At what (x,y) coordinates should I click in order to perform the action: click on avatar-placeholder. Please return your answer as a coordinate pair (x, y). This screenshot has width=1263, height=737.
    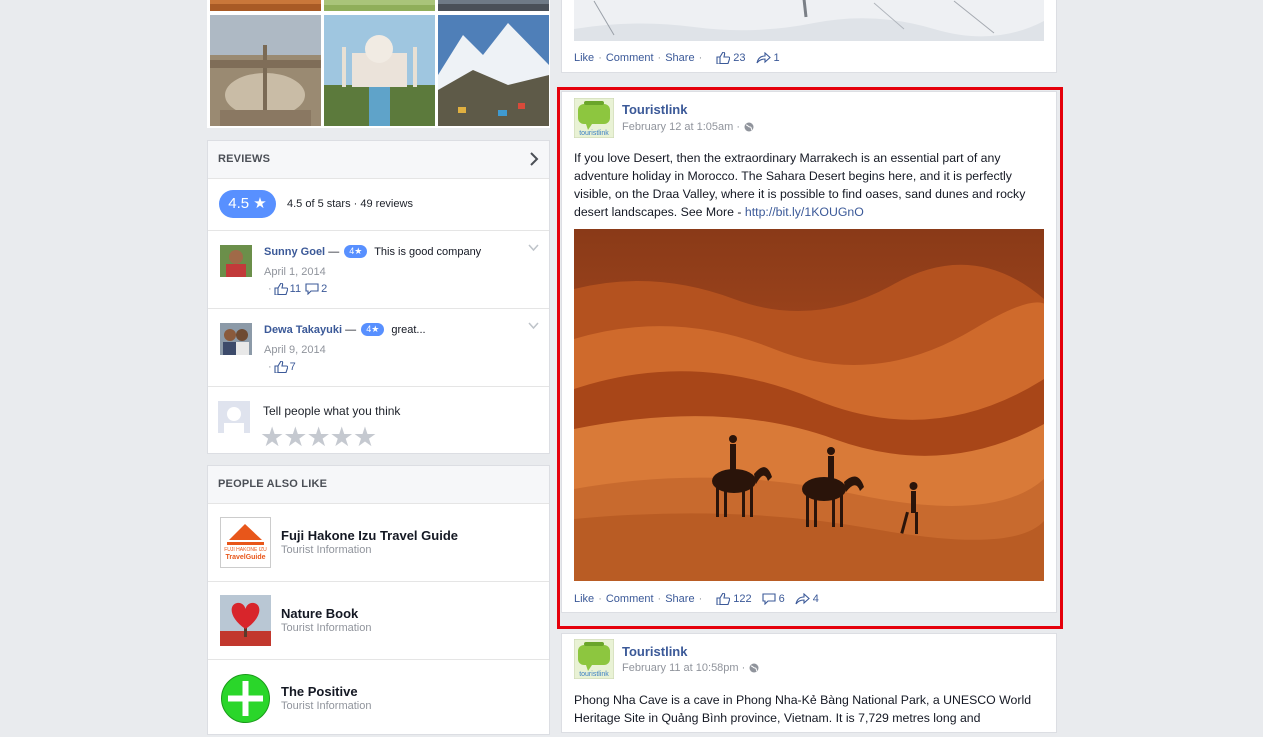
    Looking at the image, I should click on (234, 417).